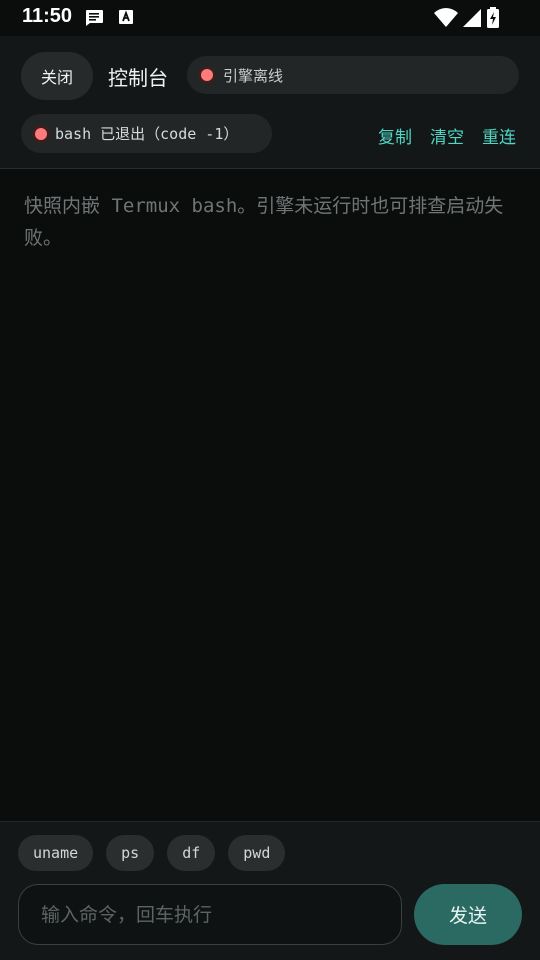 The width and height of the screenshot is (540, 960). I want to click on reconnect-button: 重连, so click(499, 135).